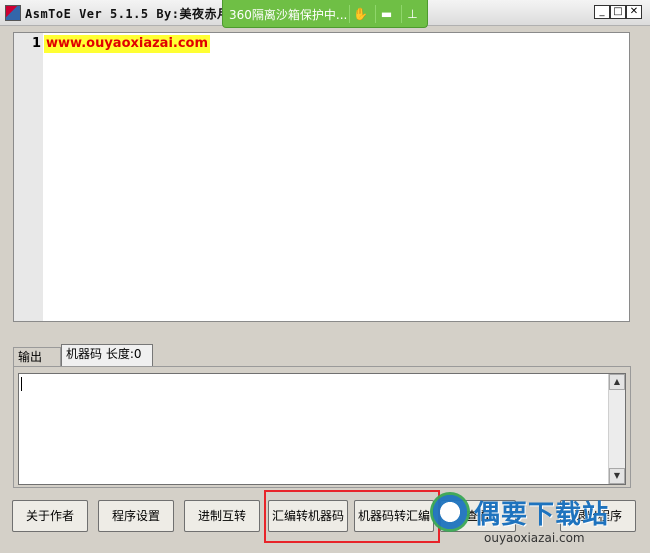  What do you see at coordinates (107, 355) in the screenshot?
I see `tab-machine-code: 机器码 长度:0` at bounding box center [107, 355].